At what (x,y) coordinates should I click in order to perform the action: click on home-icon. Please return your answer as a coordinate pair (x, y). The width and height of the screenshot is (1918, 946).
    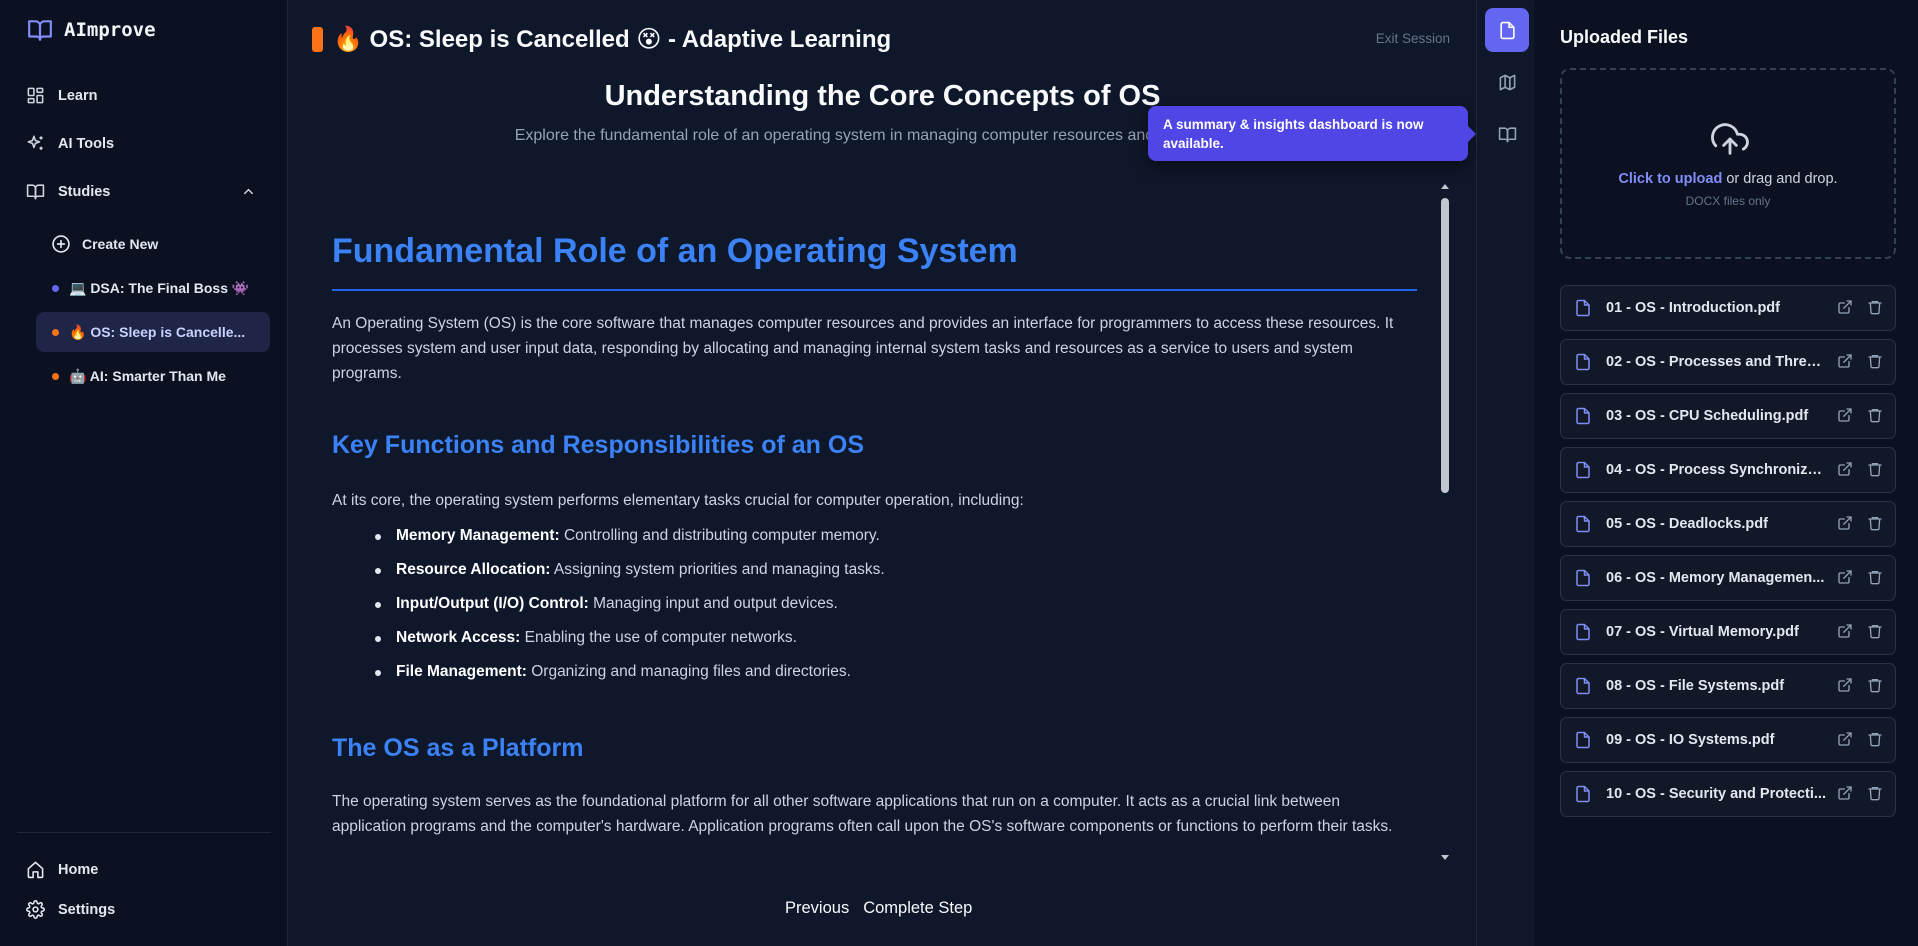
    Looking at the image, I should click on (35, 869).